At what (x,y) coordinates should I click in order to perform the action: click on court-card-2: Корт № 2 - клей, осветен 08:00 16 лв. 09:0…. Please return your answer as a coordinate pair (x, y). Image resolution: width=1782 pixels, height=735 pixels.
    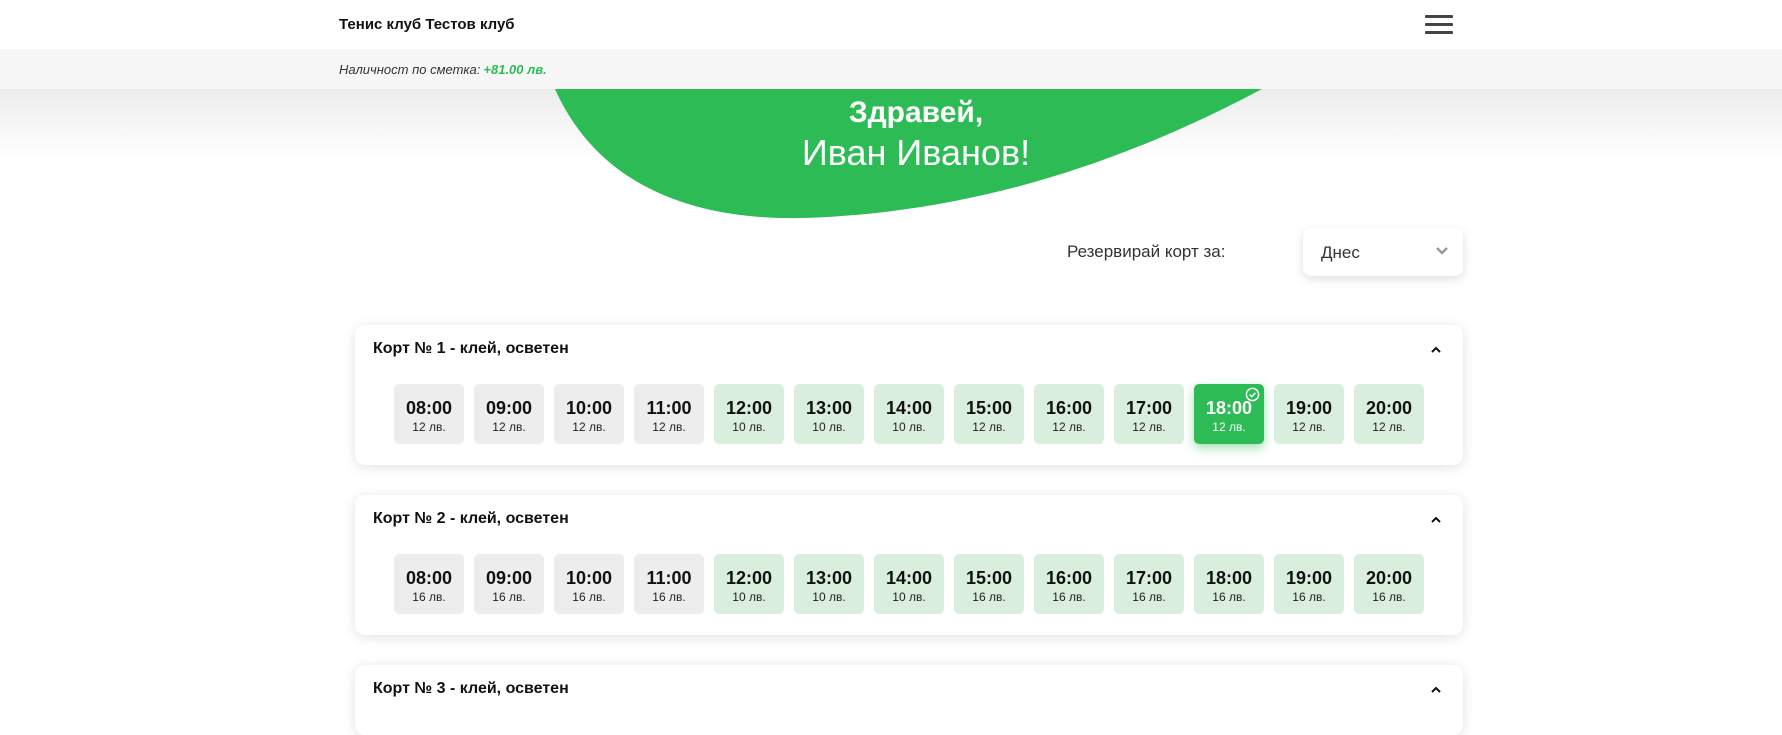
    Looking at the image, I should click on (909, 565).